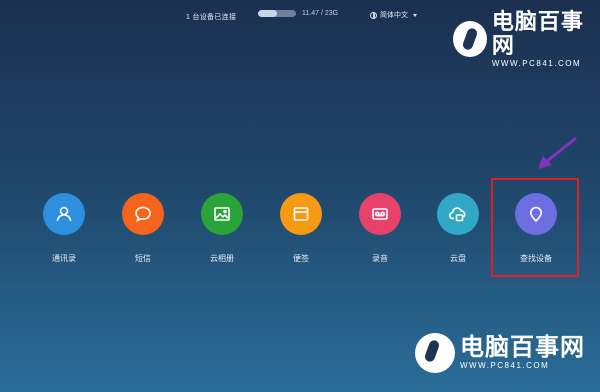 This screenshot has width=600, height=392. I want to click on watermark-title: 电脑百事网, so click(522, 347).